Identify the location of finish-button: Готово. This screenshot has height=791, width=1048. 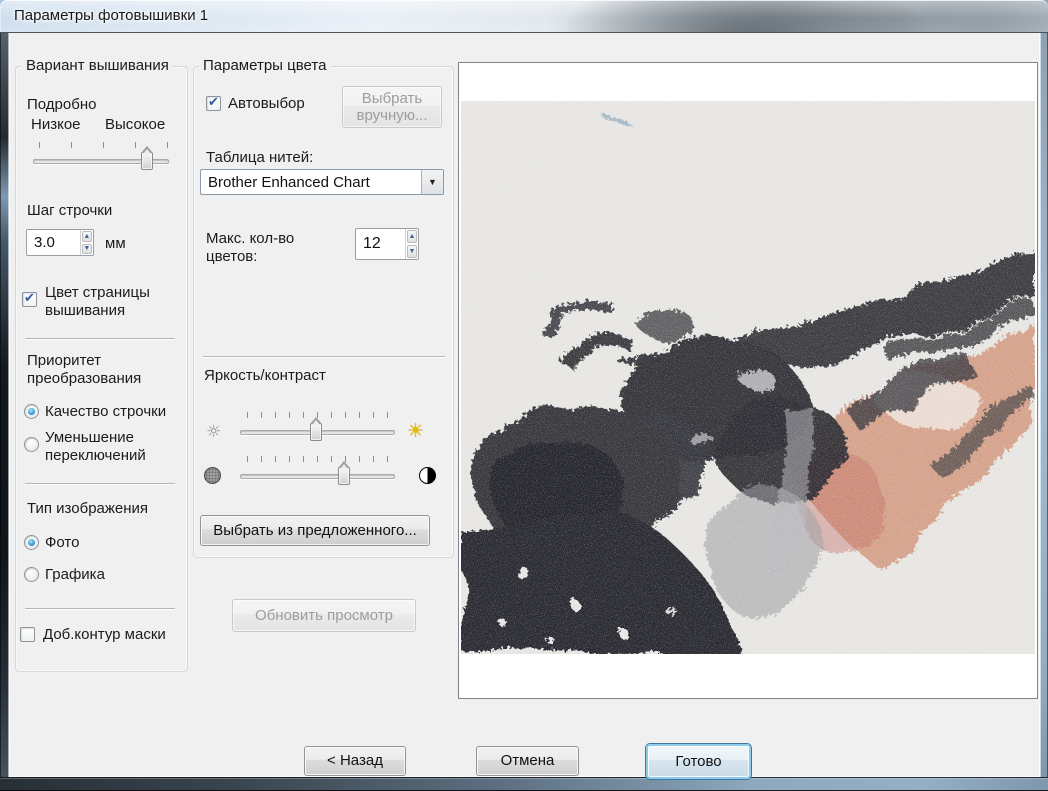
(698, 761).